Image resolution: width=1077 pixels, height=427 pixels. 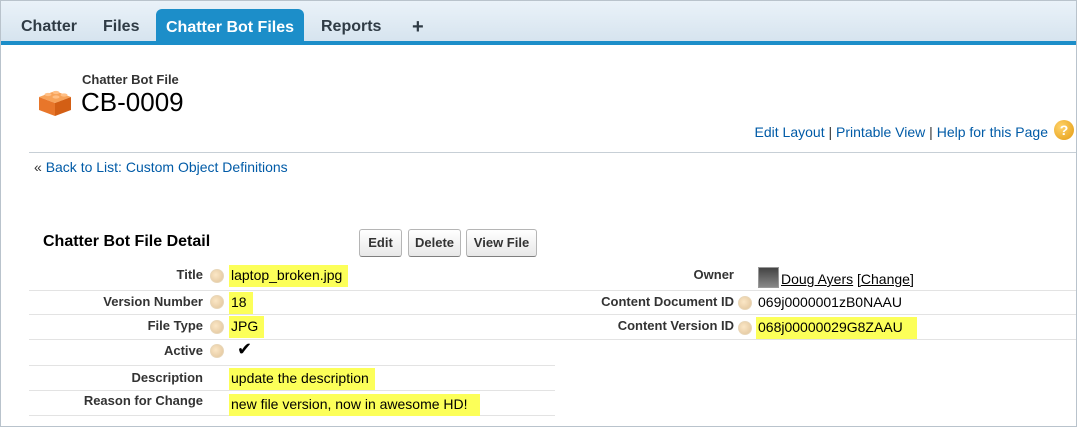 I want to click on tab-bar-accent, so click(x=538, y=43).